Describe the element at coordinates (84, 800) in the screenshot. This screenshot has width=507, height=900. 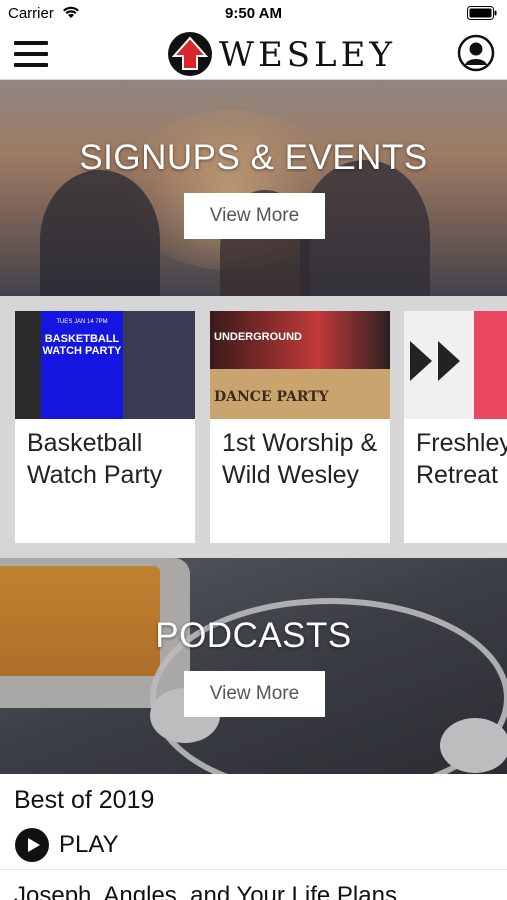
I see `podcast-title: Best of 2019` at that location.